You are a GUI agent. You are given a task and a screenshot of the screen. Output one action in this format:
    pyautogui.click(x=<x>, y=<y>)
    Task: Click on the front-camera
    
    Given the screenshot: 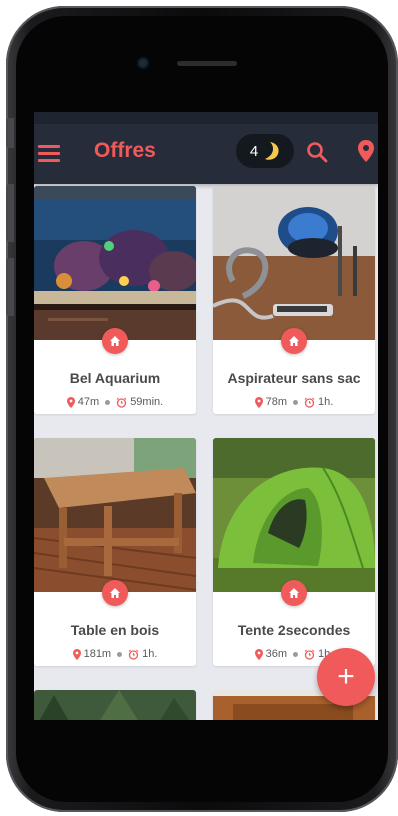 What is the action you would take?
    pyautogui.click(x=143, y=63)
    